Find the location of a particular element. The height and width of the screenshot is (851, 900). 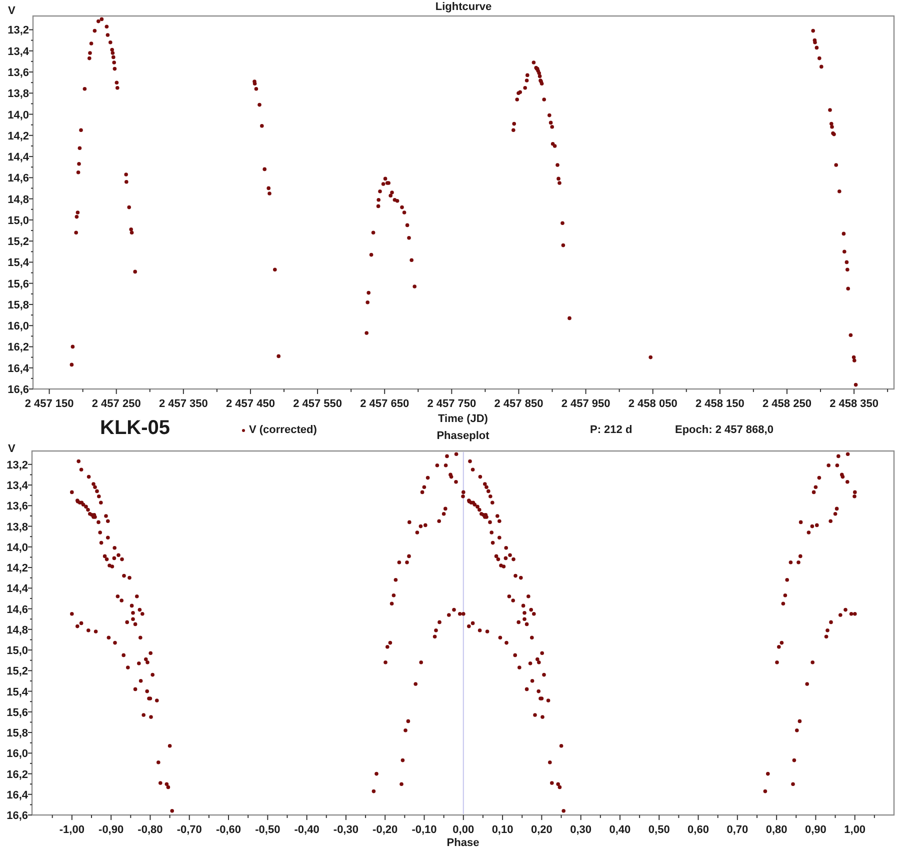

tick-label: 2 457 650 is located at coordinates (385, 404).